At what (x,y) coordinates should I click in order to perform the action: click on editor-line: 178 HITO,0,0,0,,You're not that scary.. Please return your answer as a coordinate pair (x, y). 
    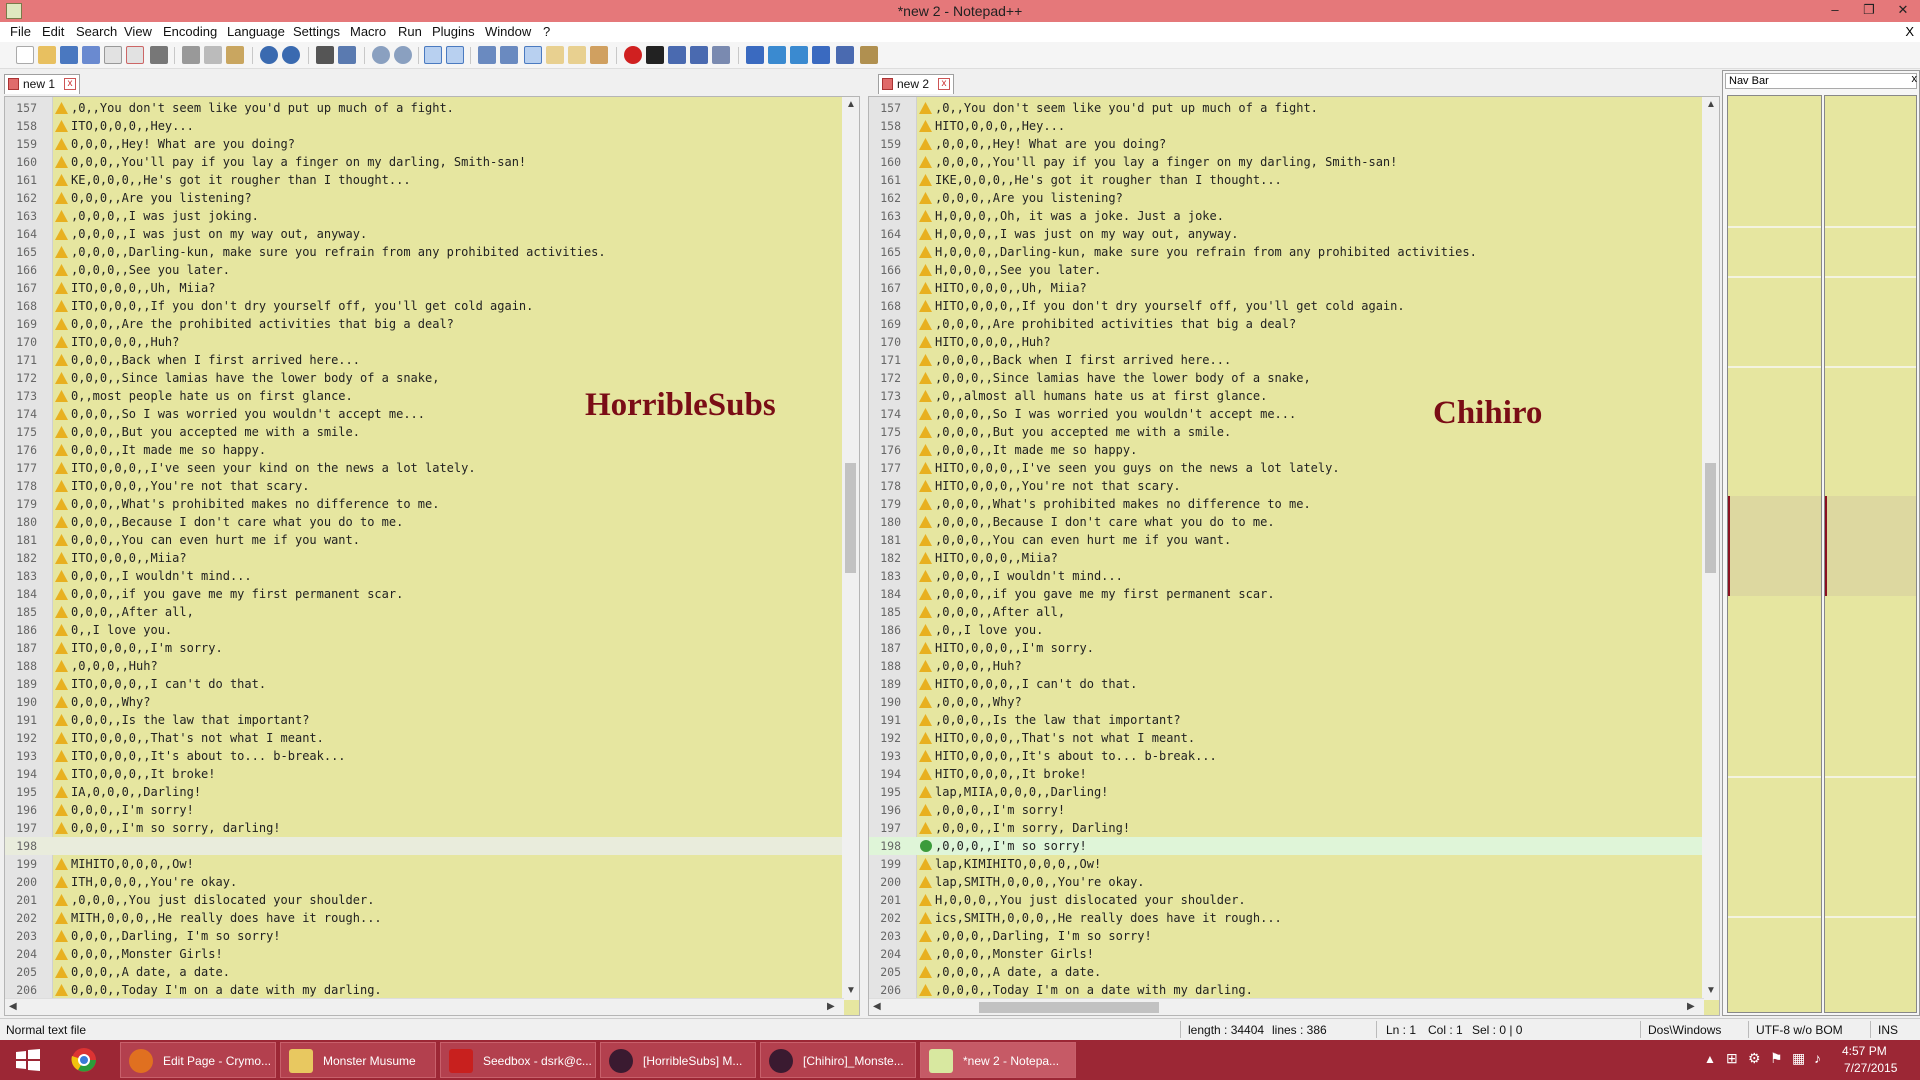
    Looking at the image, I should click on (1294, 486).